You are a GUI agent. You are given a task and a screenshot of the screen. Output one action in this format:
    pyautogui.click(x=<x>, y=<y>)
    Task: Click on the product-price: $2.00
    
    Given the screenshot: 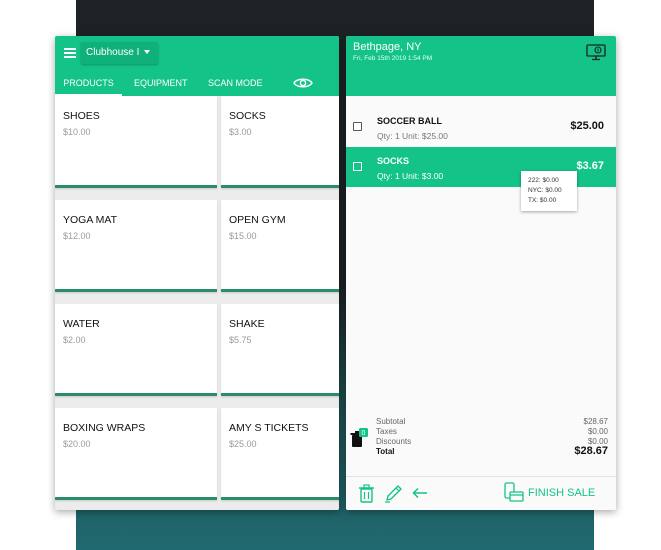 What is the action you would take?
    pyautogui.click(x=74, y=340)
    